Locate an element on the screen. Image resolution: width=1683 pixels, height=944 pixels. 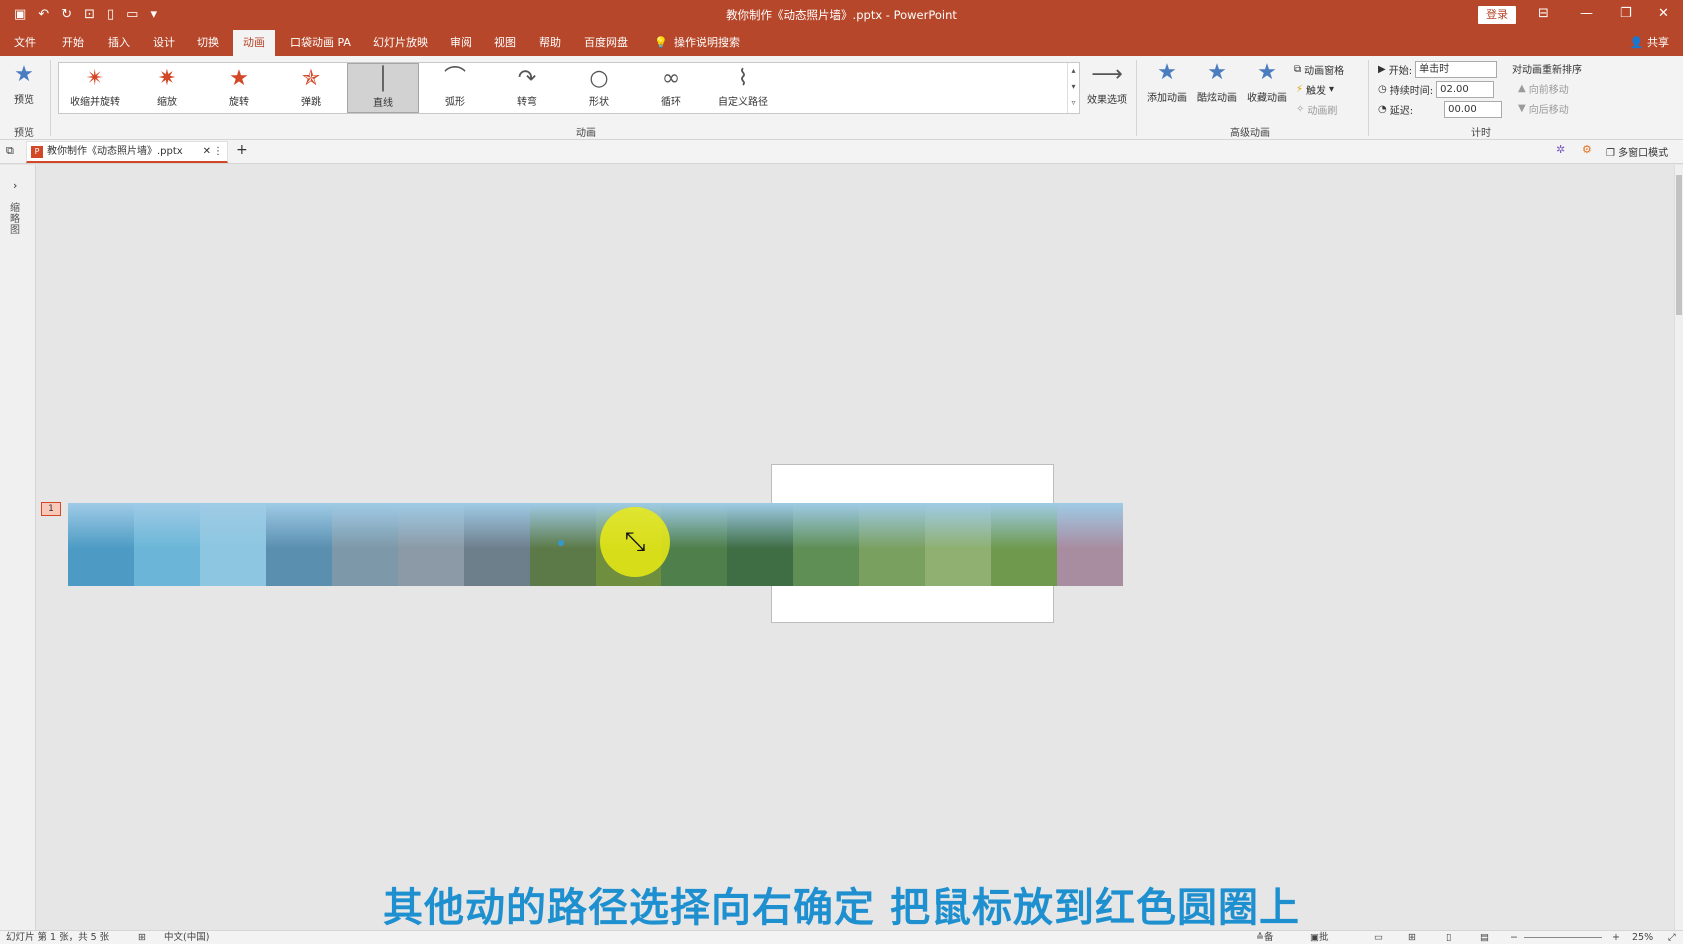
clock-icon: ◷ is located at coordinates (1382, 89).